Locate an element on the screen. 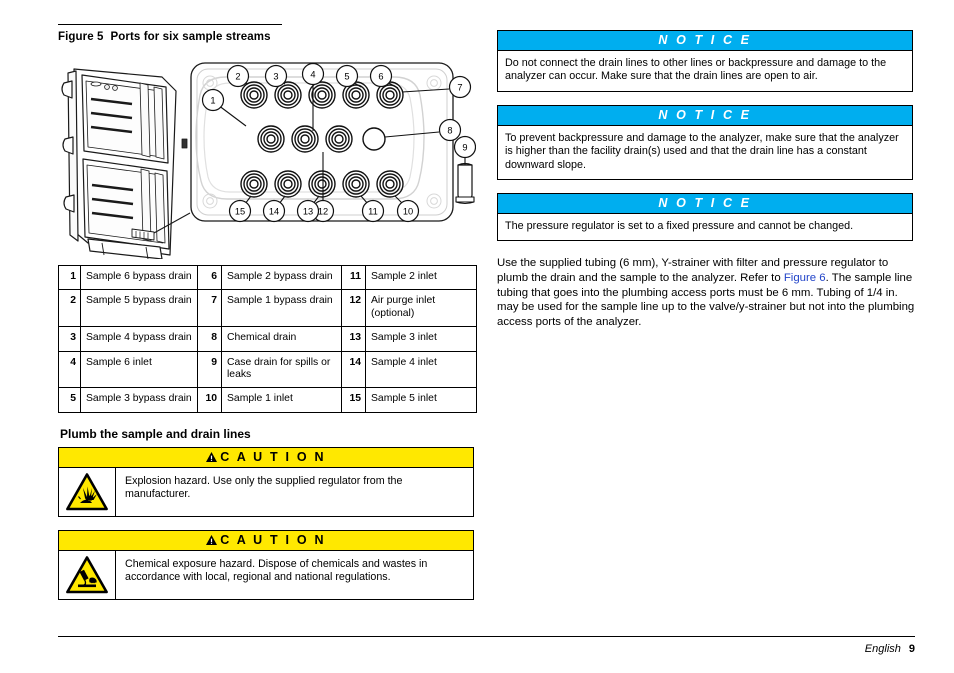  figure-caption: Figure 5 Ports for six sample streams is located at coordinates (267, 37).